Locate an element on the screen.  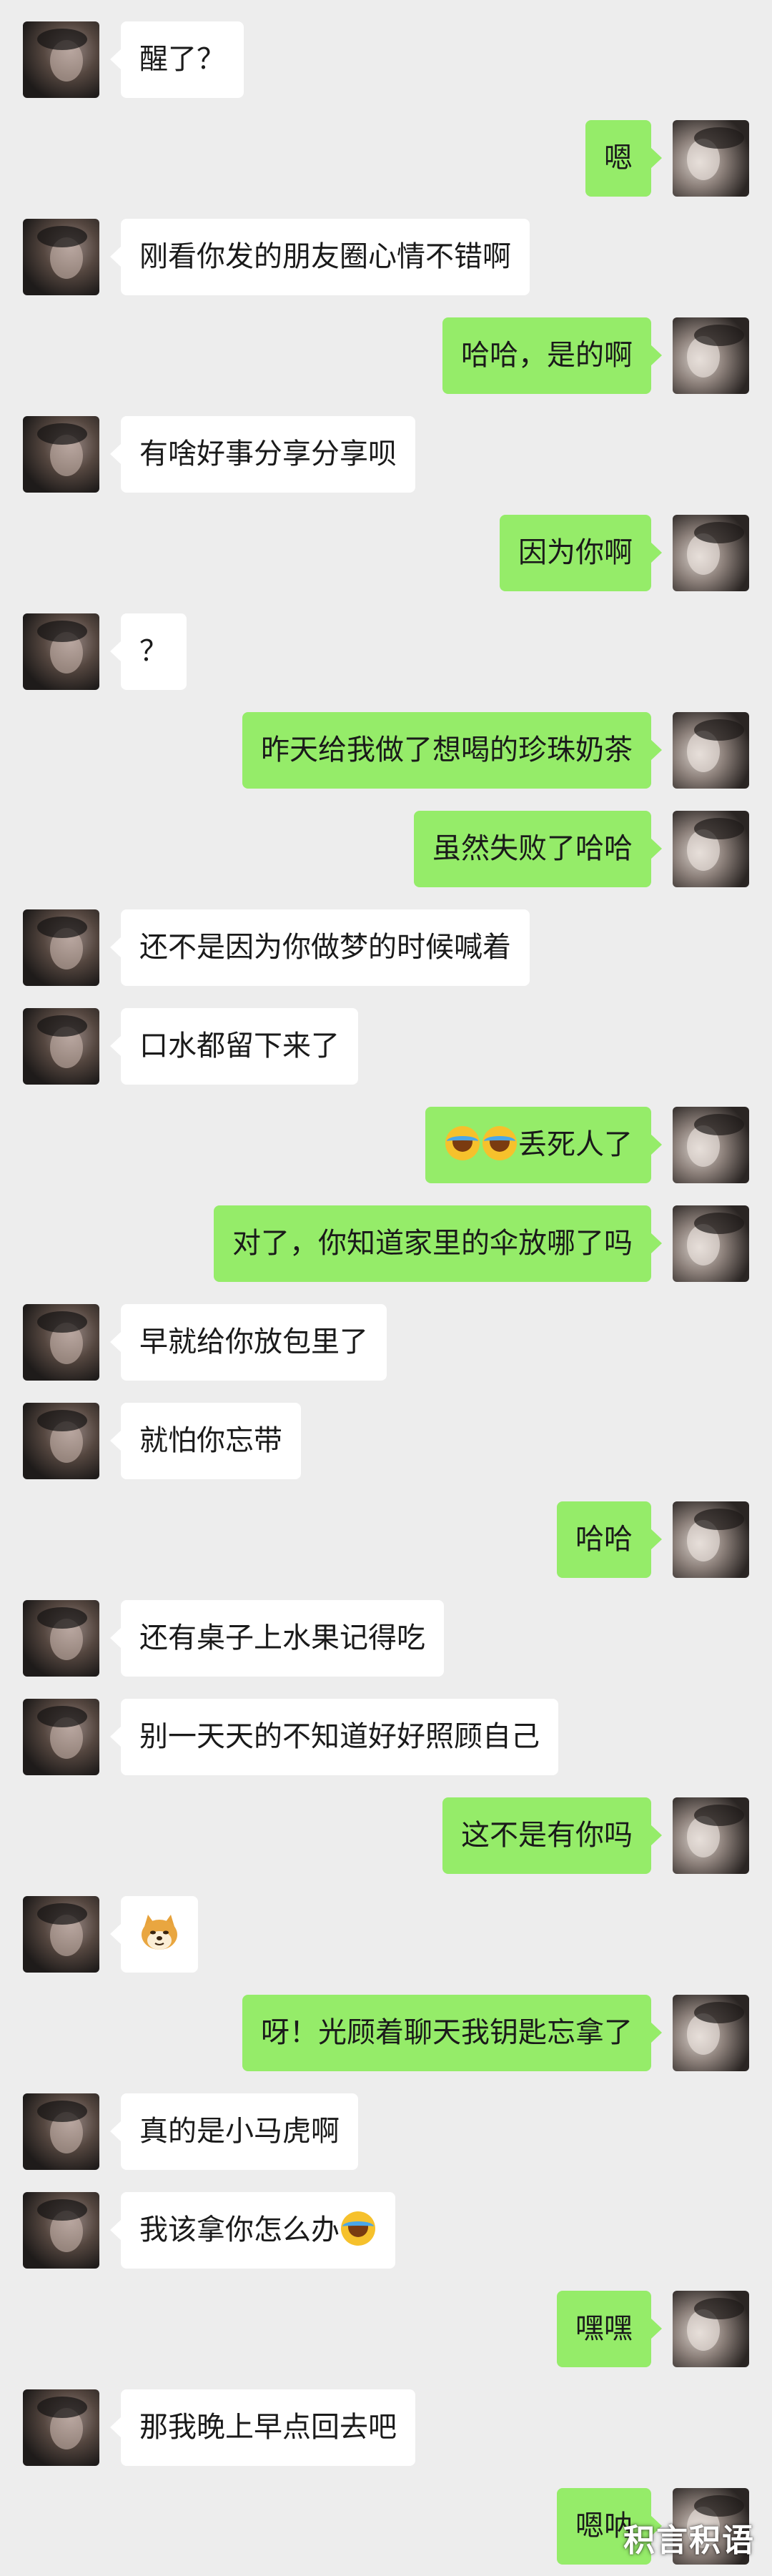
message-row: 真的是小马虎啊 is located at coordinates (386, 2132).